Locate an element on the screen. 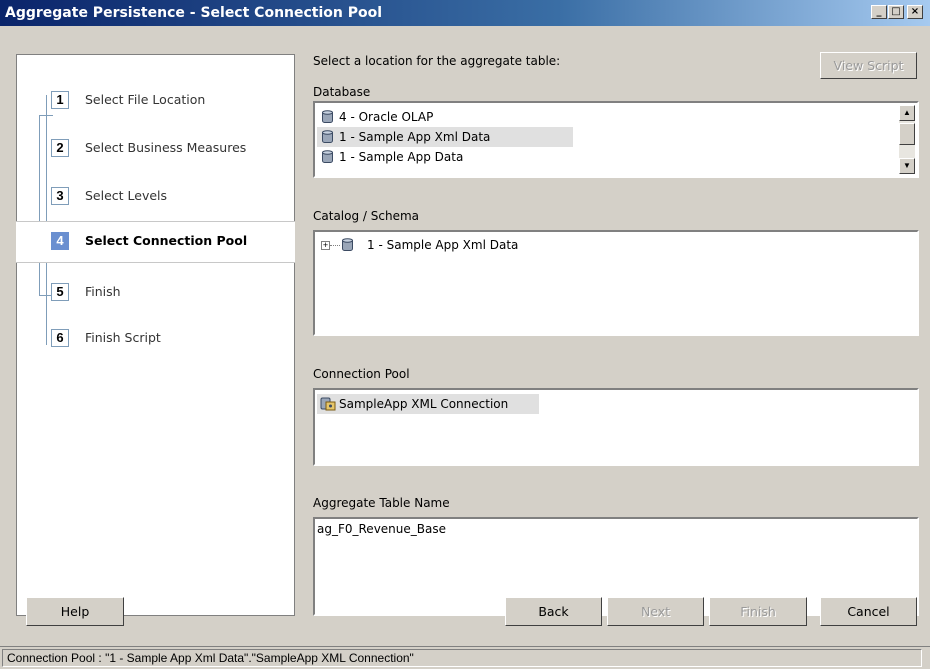 This screenshot has width=930, height=669. step-label: Finish Script is located at coordinates (123, 337).